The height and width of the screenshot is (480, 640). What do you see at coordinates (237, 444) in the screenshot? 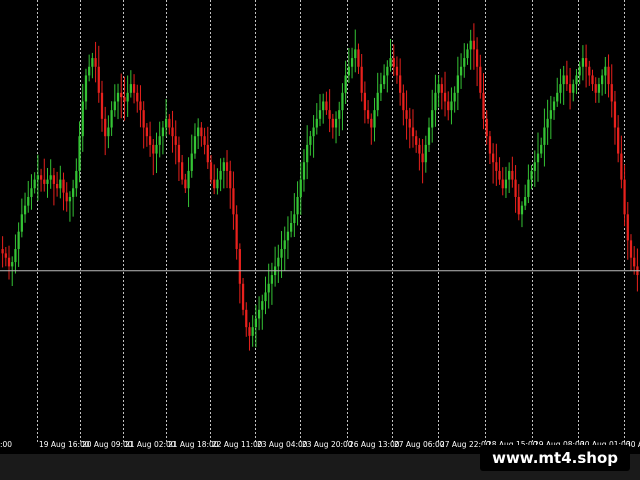
I see `x-tick-label: 22 Aug 11:00` at bounding box center [237, 444].